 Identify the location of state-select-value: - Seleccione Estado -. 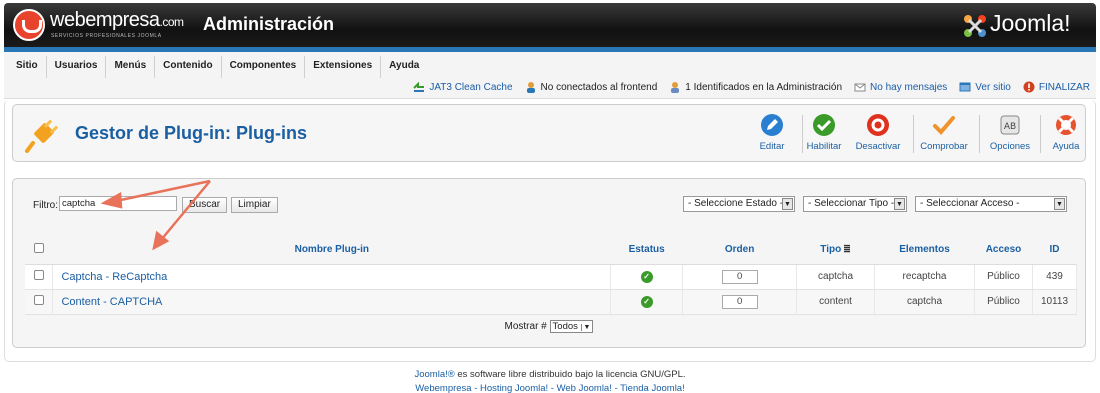
(736, 203).